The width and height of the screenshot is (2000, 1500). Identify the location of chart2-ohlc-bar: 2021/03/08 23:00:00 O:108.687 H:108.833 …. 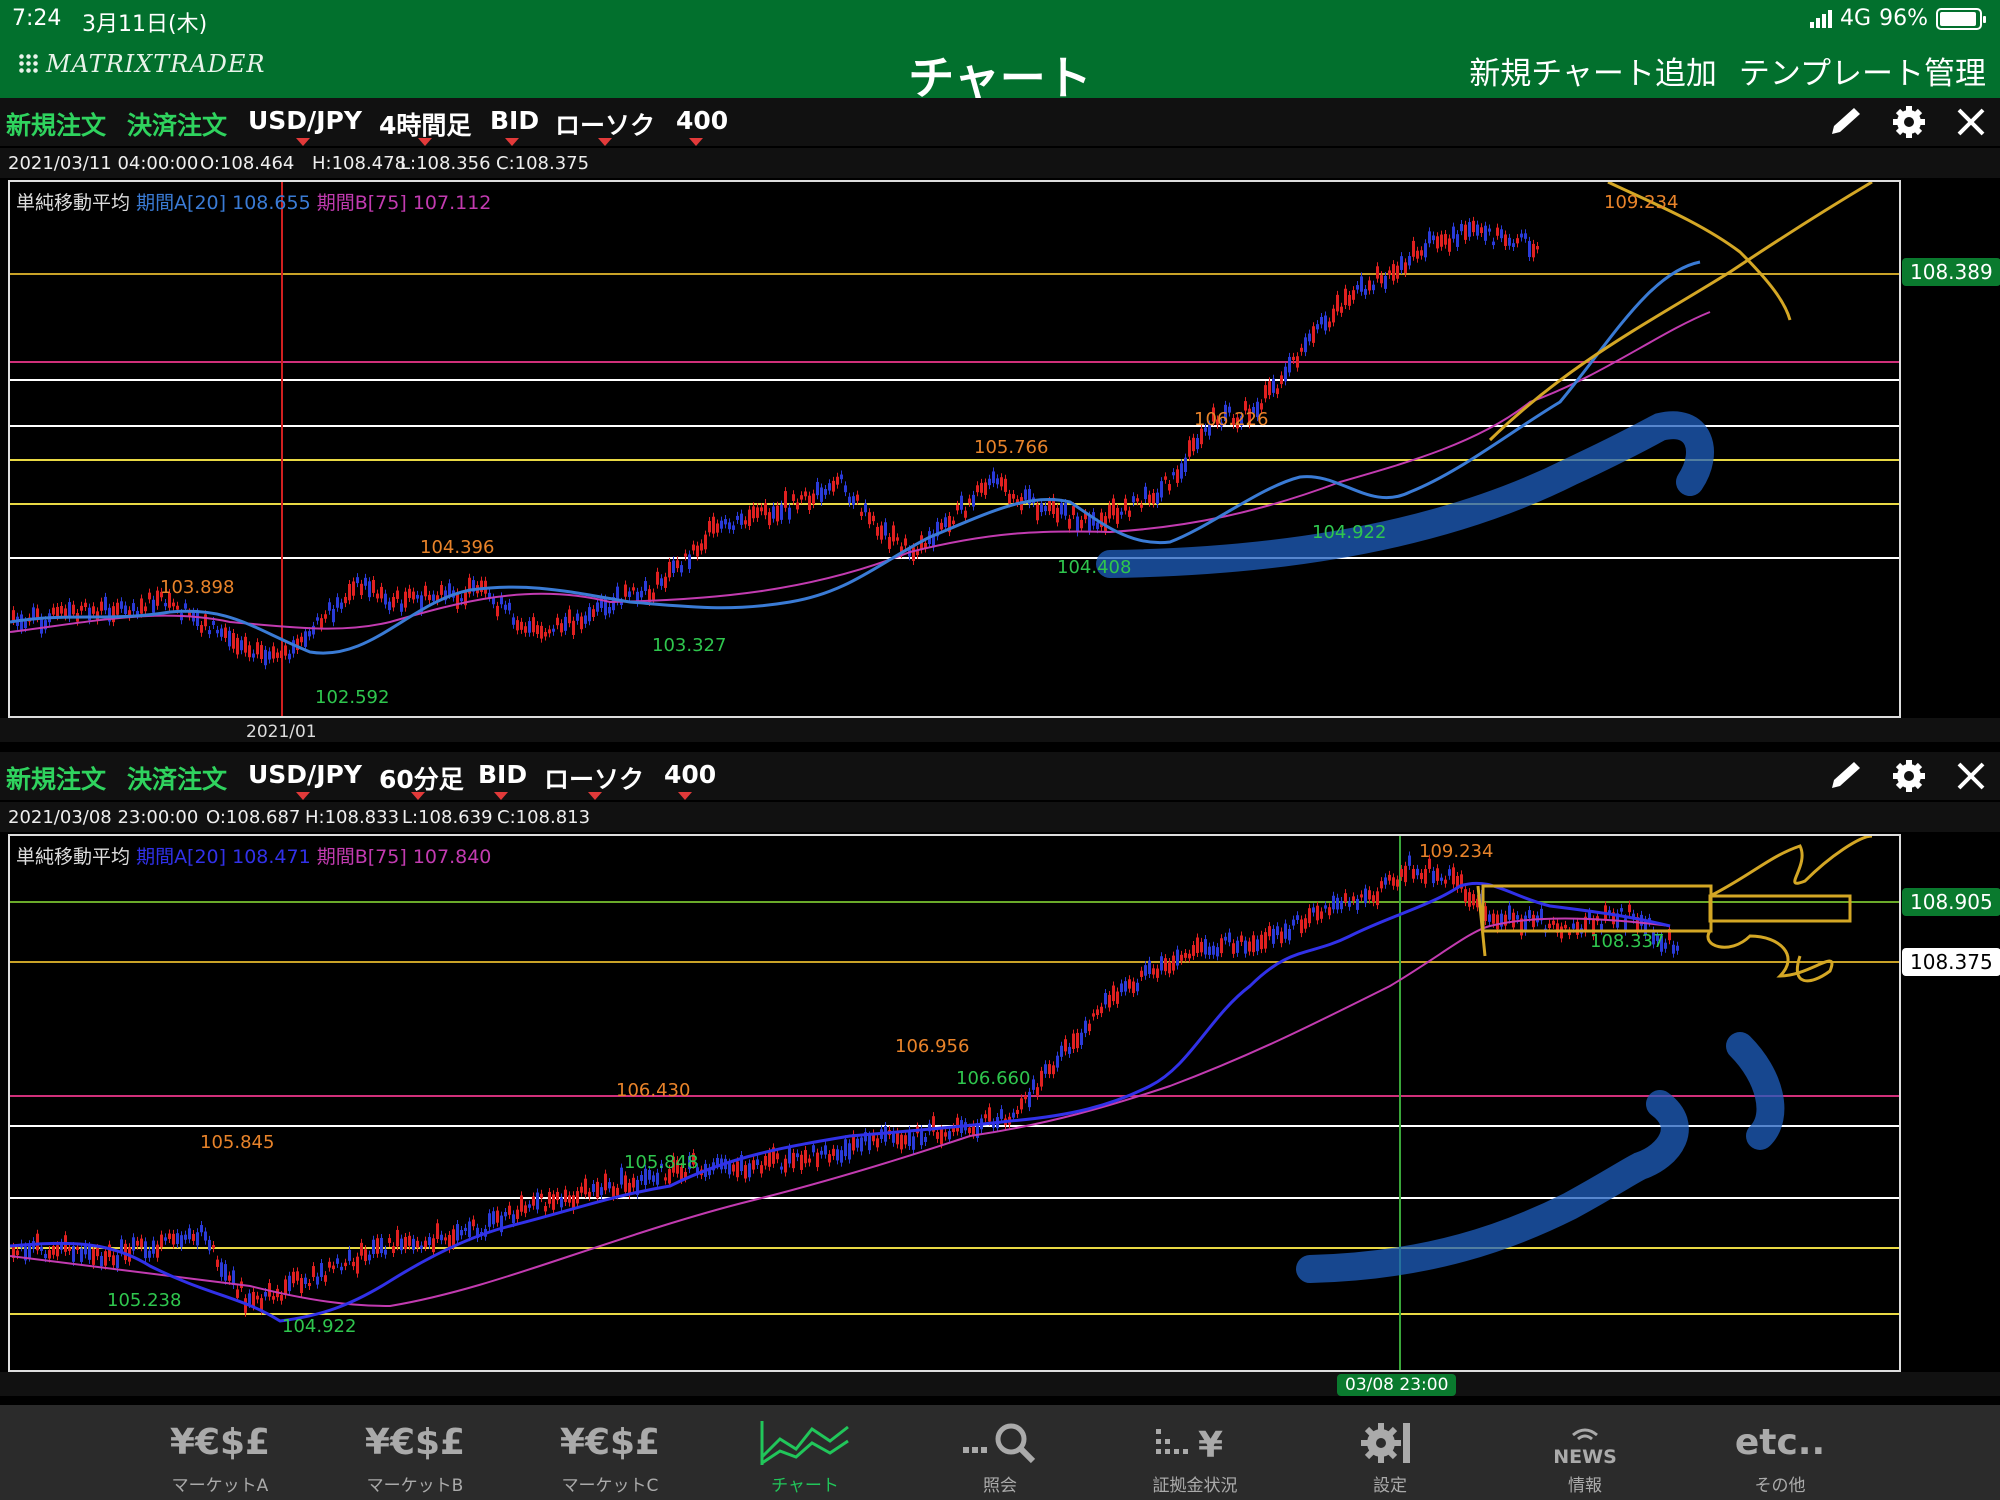
(1000, 817).